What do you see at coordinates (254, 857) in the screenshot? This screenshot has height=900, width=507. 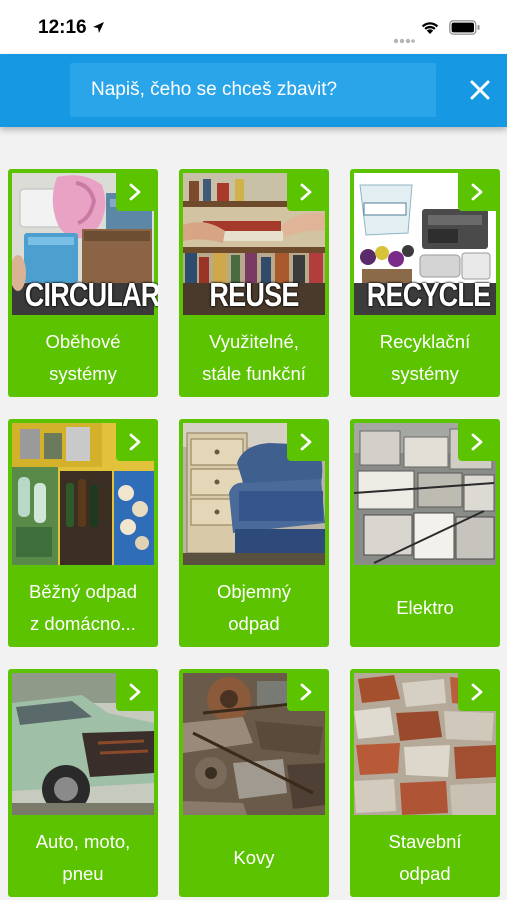 I see `category-label: Kovy` at bounding box center [254, 857].